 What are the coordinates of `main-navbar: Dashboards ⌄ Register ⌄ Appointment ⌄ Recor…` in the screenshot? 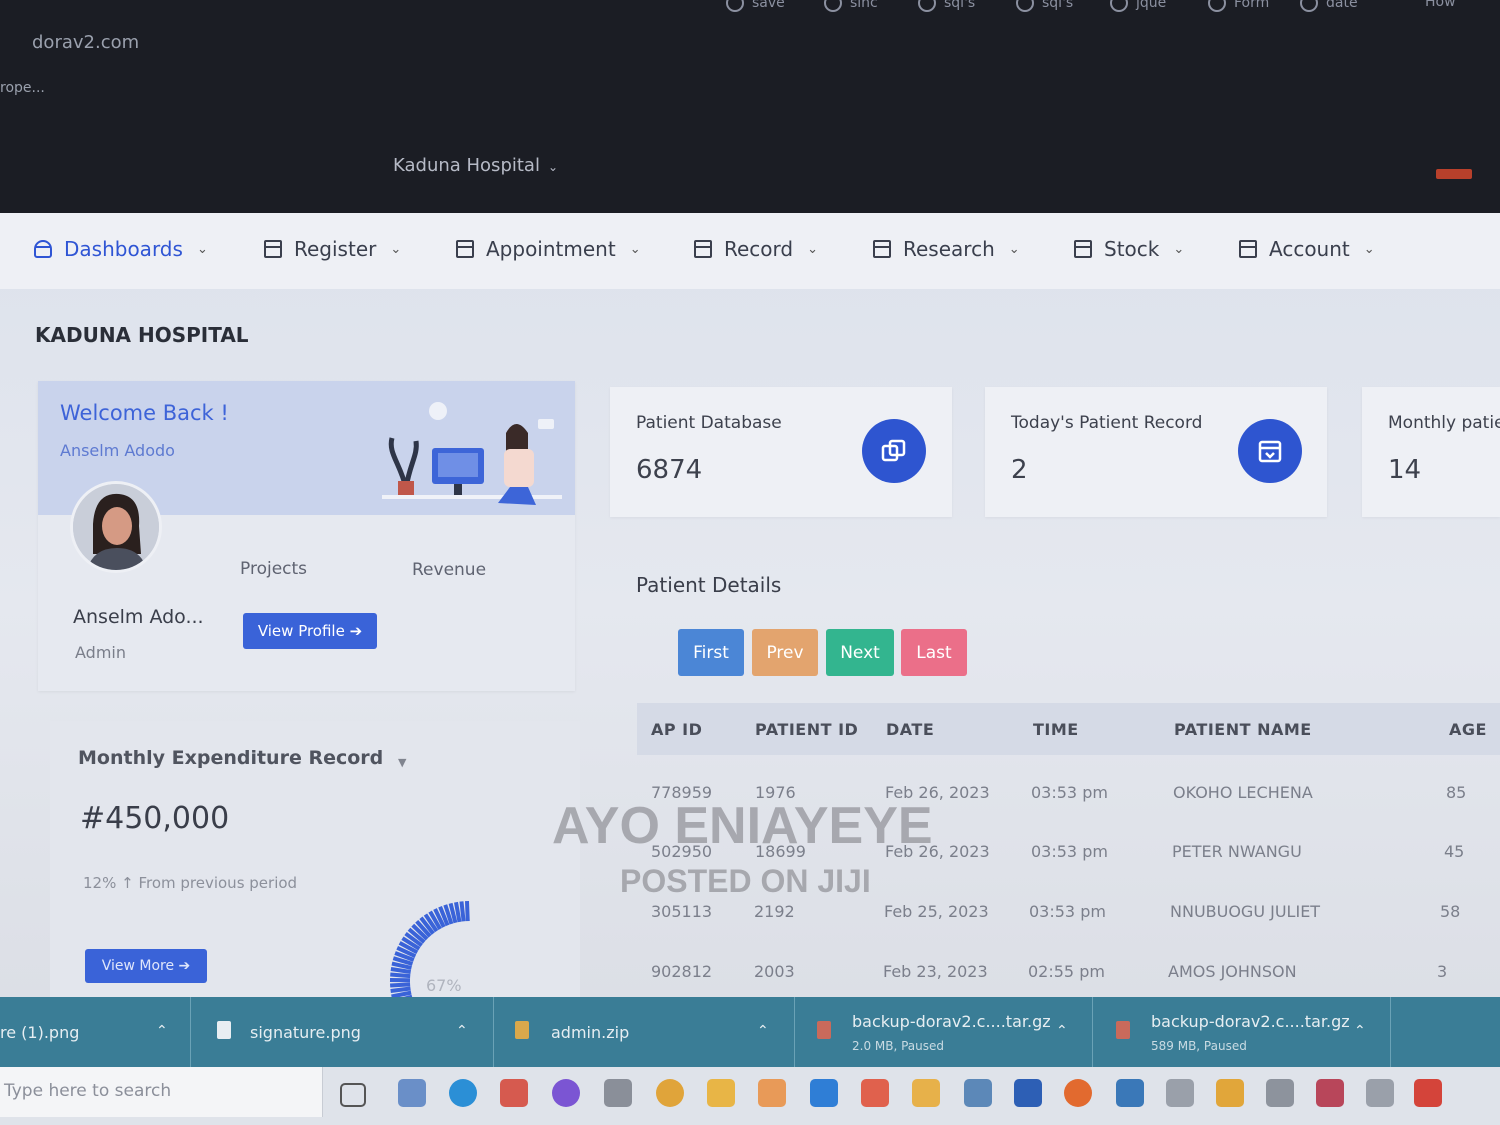 It's located at (750, 251).